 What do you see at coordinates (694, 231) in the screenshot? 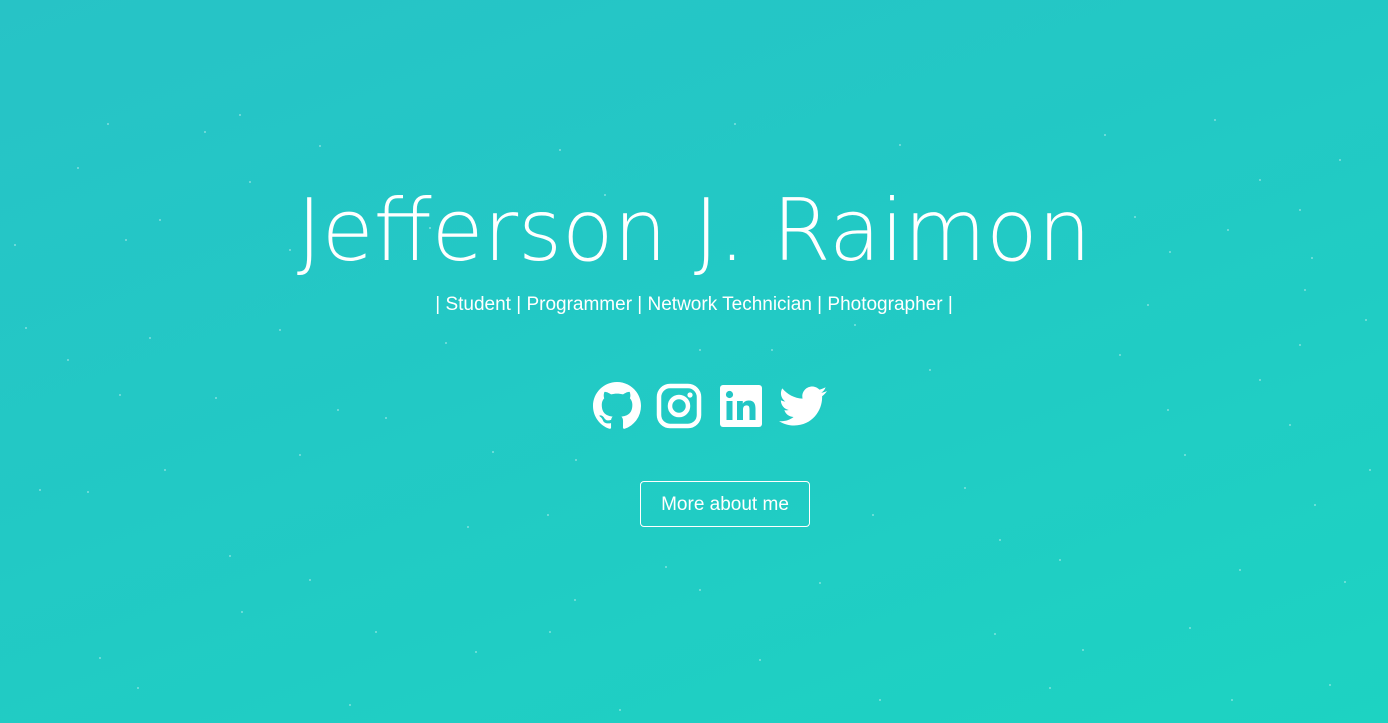
I see `page-title: Jefferson J. Raimon` at bounding box center [694, 231].